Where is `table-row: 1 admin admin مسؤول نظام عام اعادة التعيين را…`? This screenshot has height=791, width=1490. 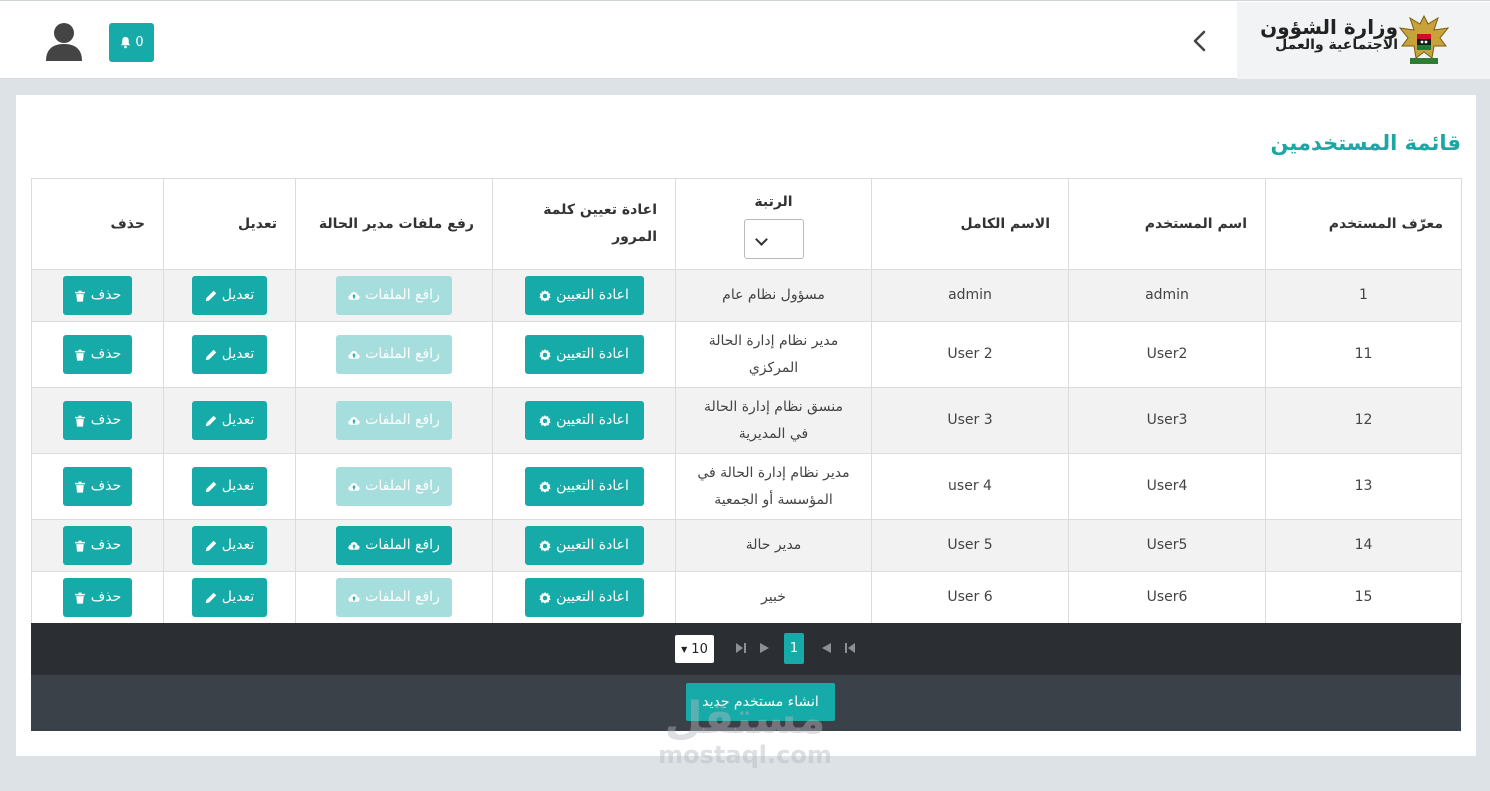
table-row: 1 admin admin مسؤول نظام عام اعادة التعيين را… is located at coordinates (746, 295).